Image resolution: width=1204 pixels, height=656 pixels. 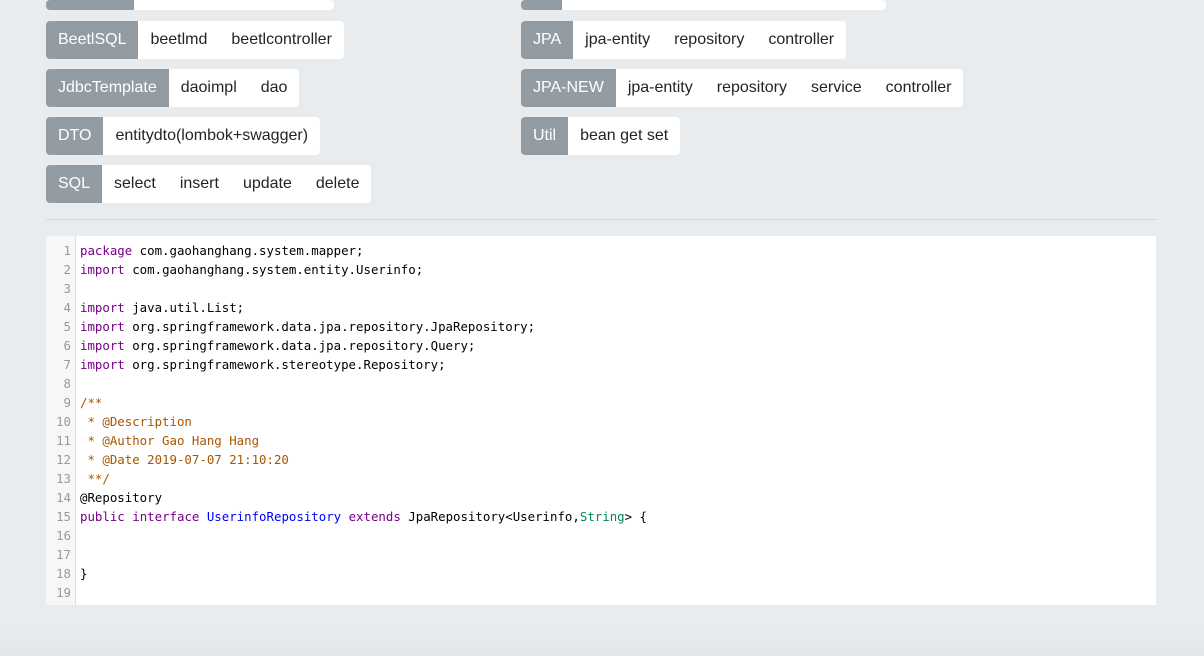 What do you see at coordinates (102, 516) in the screenshot?
I see `code-token-keyword: public` at bounding box center [102, 516].